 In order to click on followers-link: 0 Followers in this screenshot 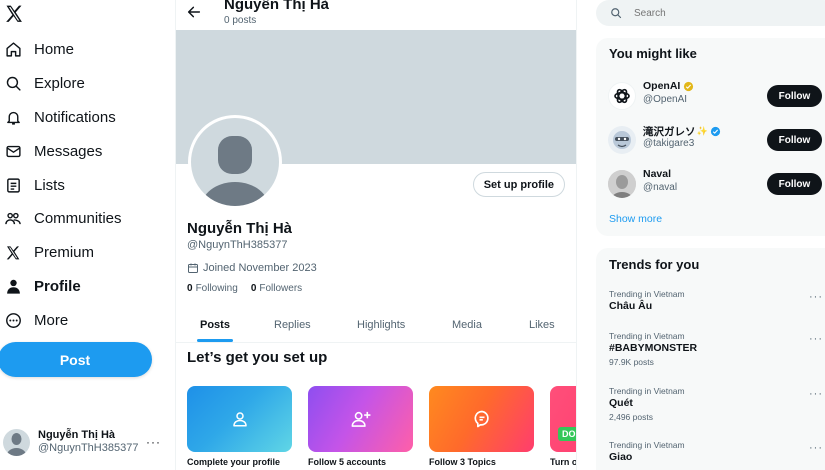, I will do `click(276, 288)`.